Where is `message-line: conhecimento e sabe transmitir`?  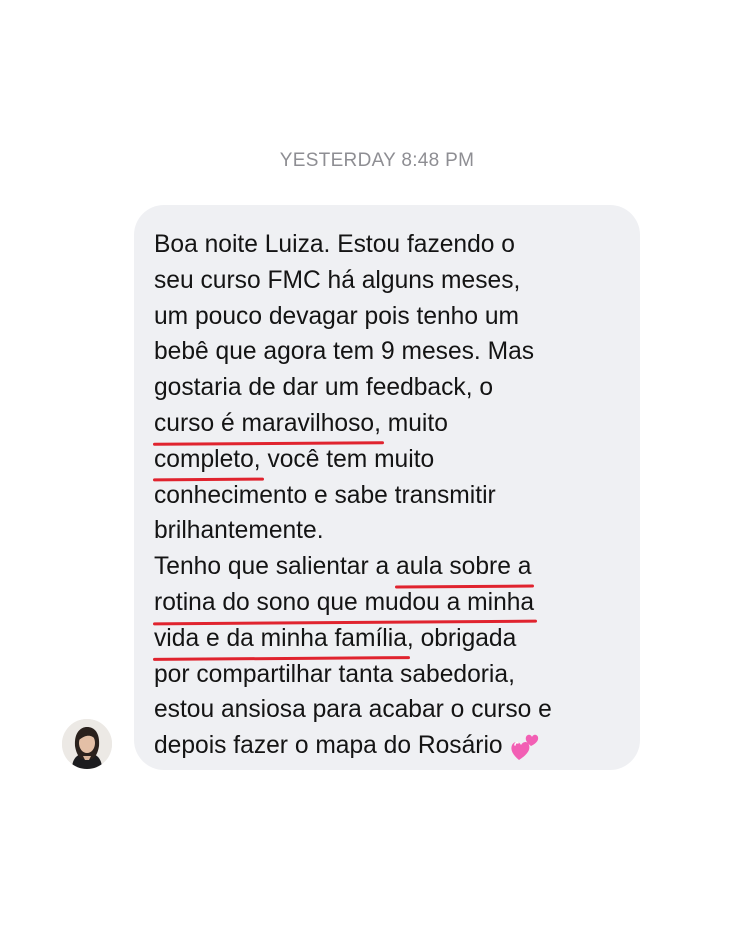 message-line: conhecimento e sabe transmitir is located at coordinates (325, 495).